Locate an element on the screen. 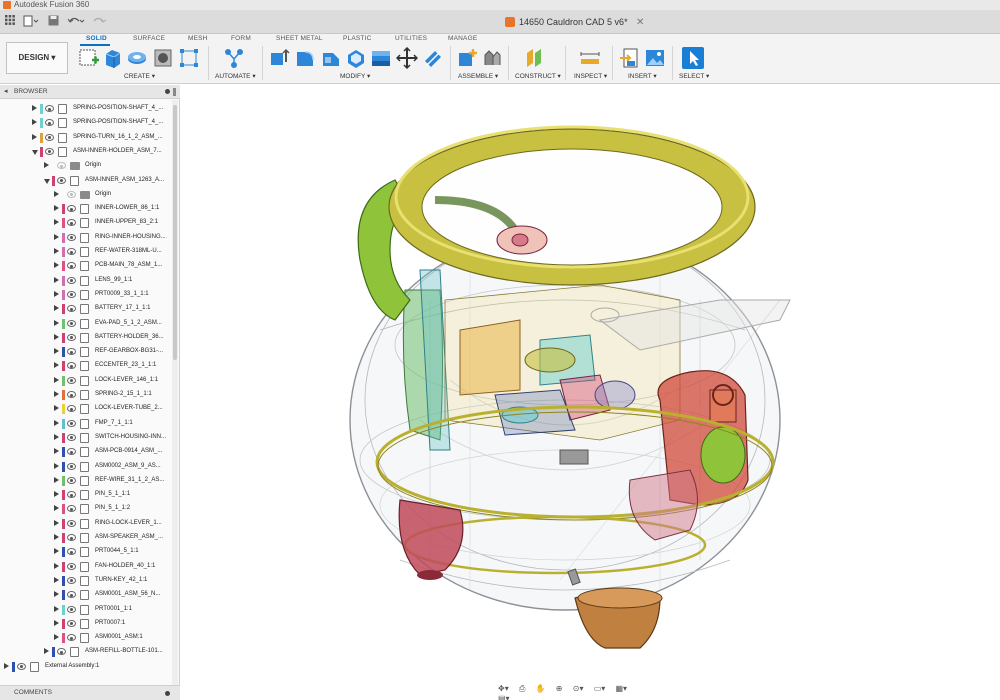 The width and height of the screenshot is (1000, 700). inspect-menu: INSPECT ▾ is located at coordinates (590, 76).